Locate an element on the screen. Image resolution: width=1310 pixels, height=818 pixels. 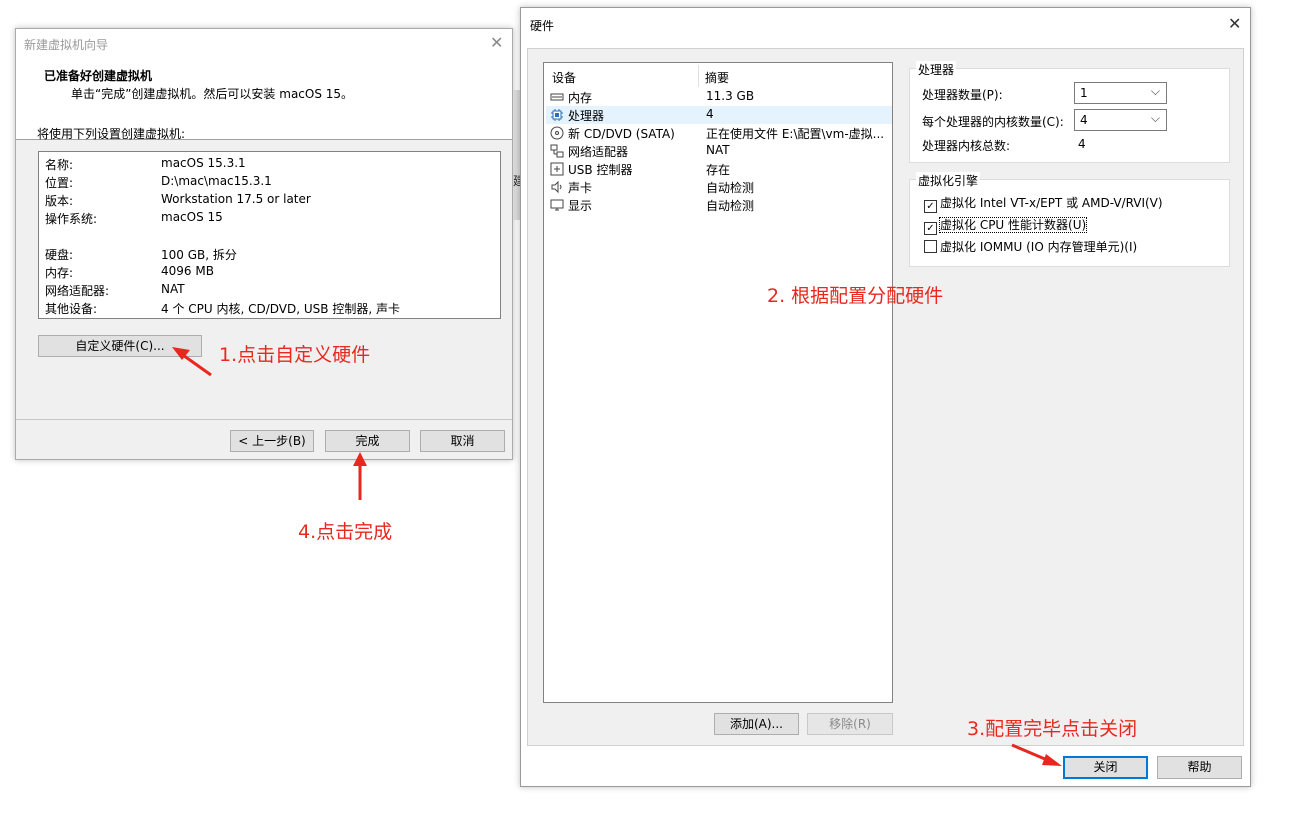
arrow-step1 is located at coordinates (192, 362).